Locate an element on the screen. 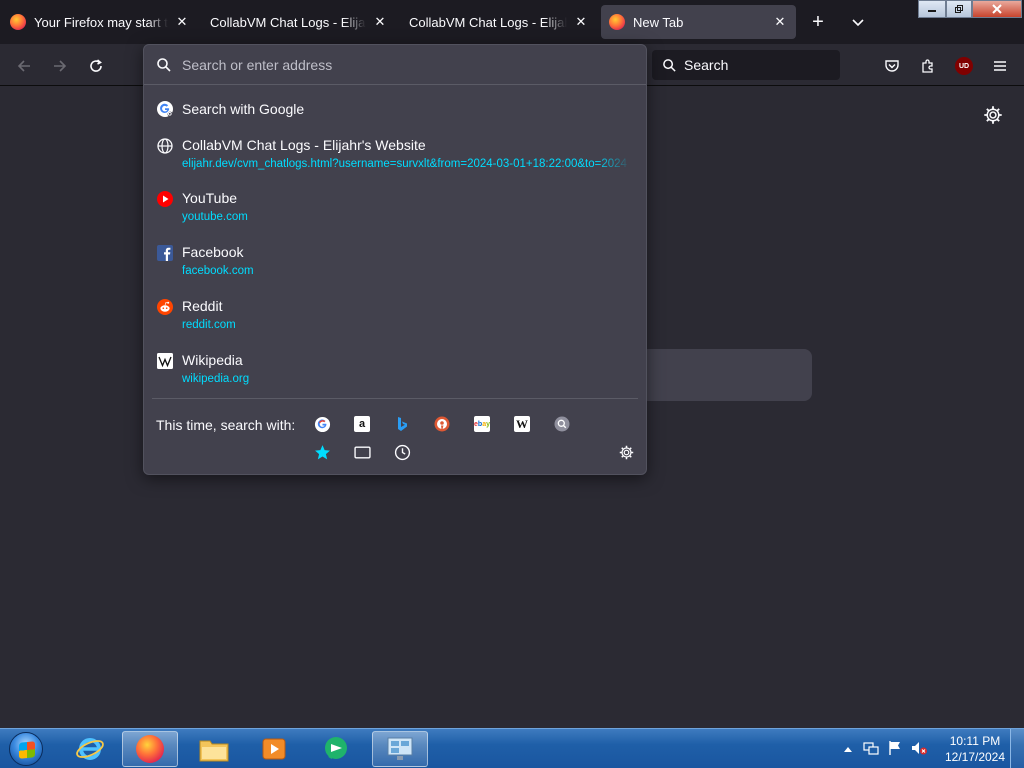 Image resolution: width=1024 pixels, height=768 pixels. app-menu-button is located at coordinates (1000, 66).